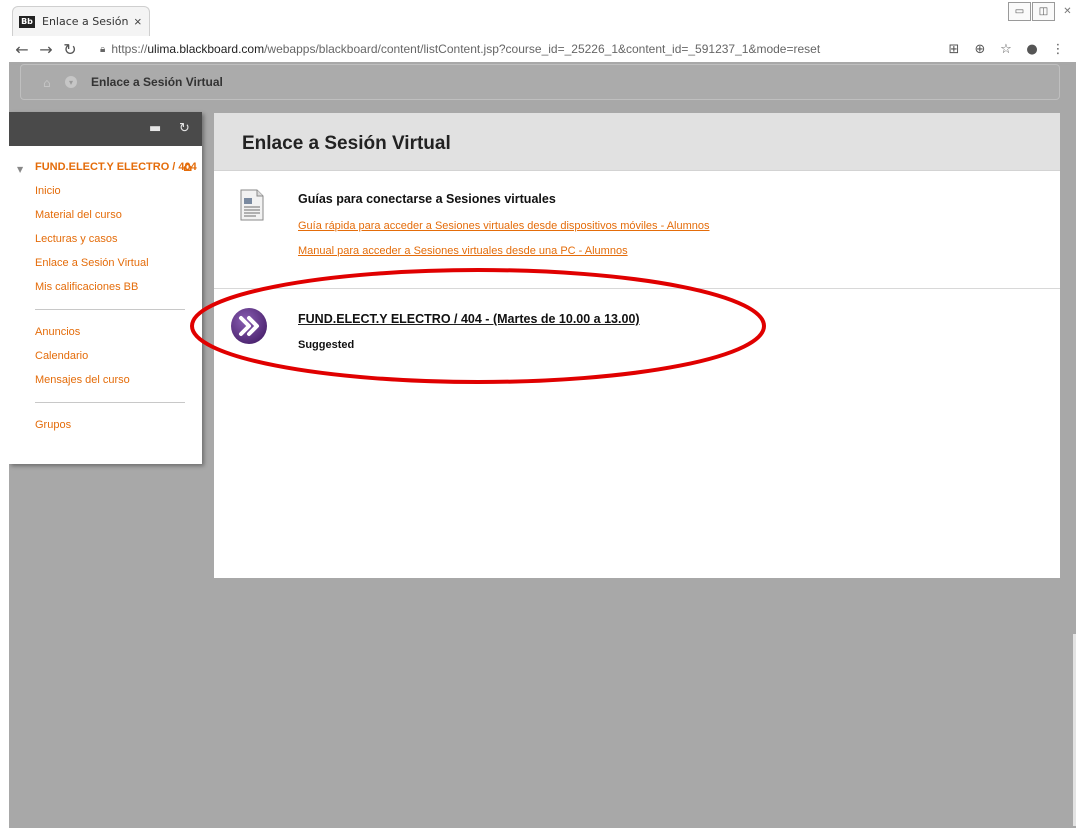 The height and width of the screenshot is (828, 1079). What do you see at coordinates (954, 49) in the screenshot?
I see `translate-icon: ⊞` at bounding box center [954, 49].